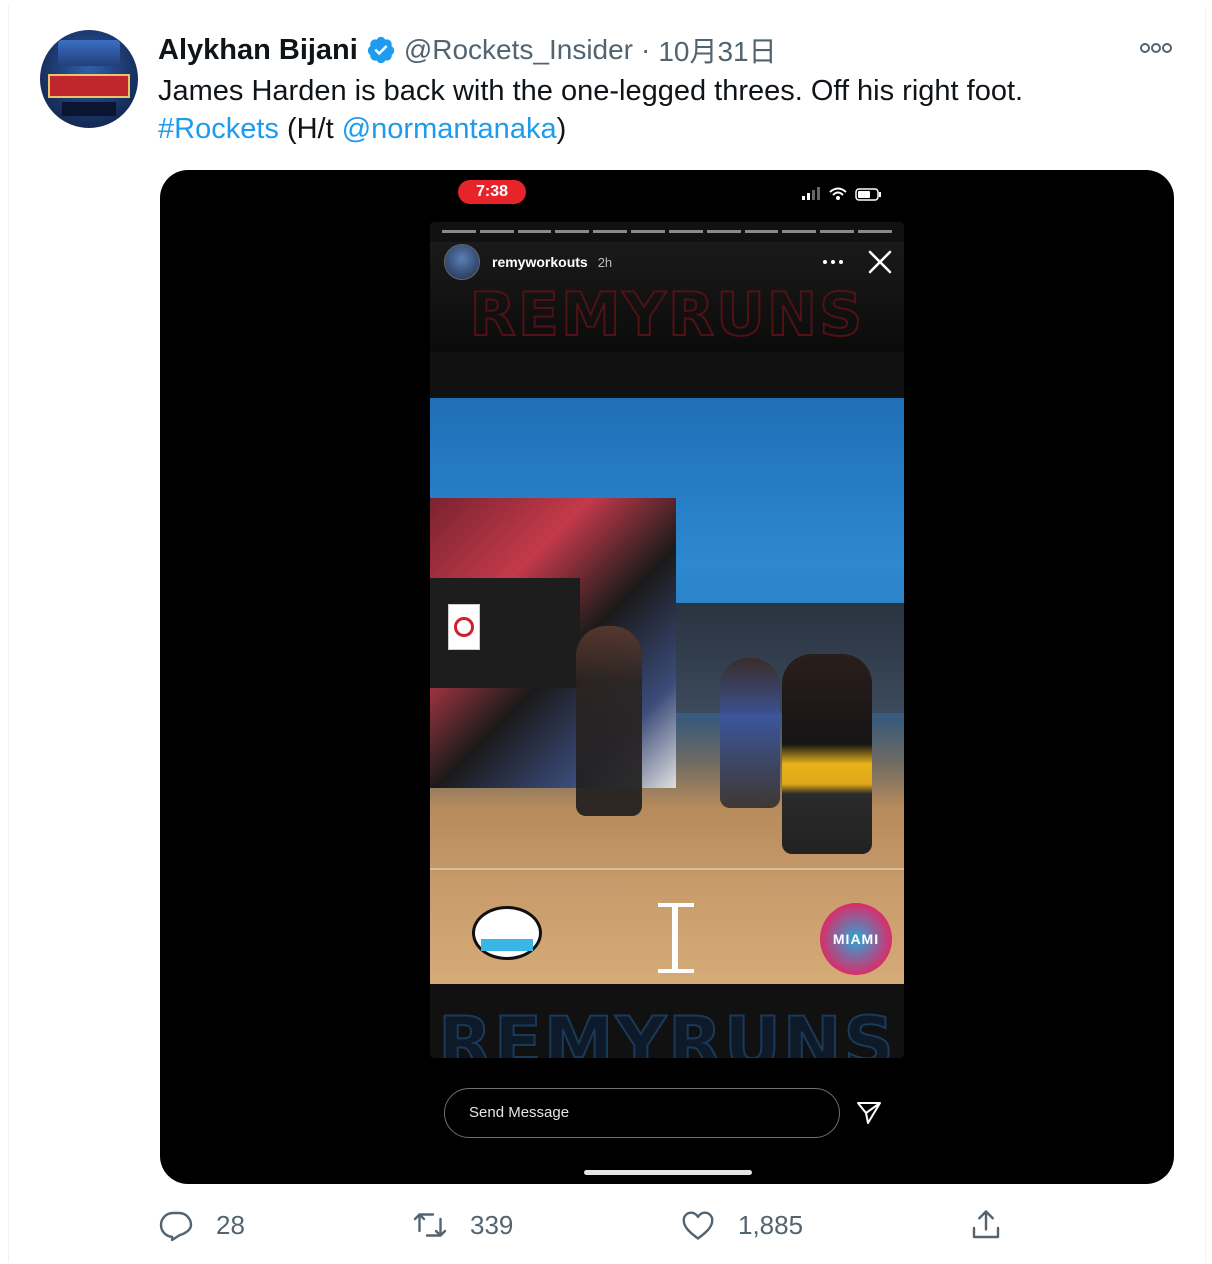 This screenshot has height=1264, width=1212. Describe the element at coordinates (698, 1225) in the screenshot. I see `like-icon` at that location.